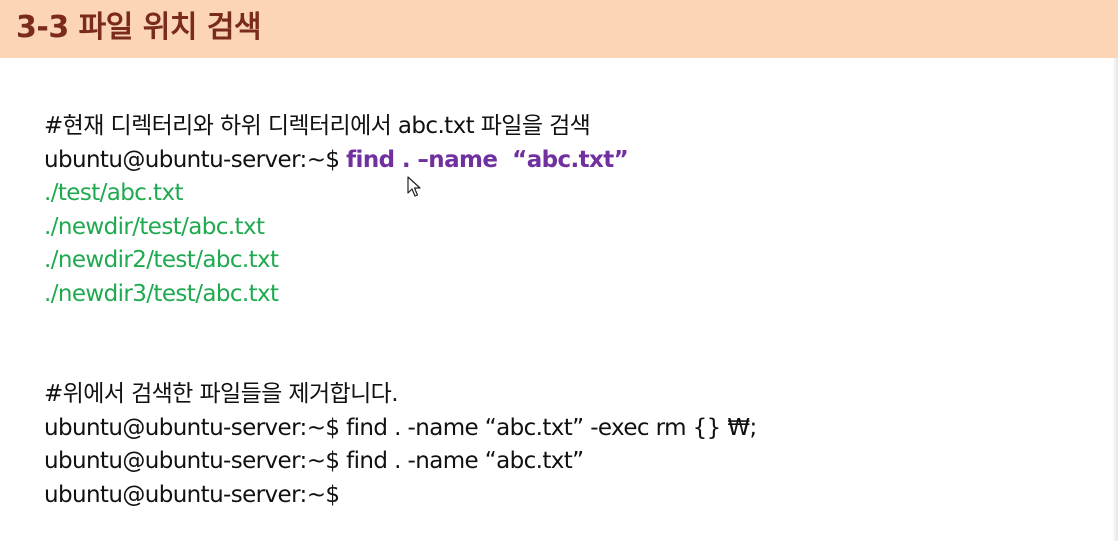 This screenshot has width=1118, height=541. I want to click on result-line: ./newdir3/test/abc.txt, so click(161, 293).